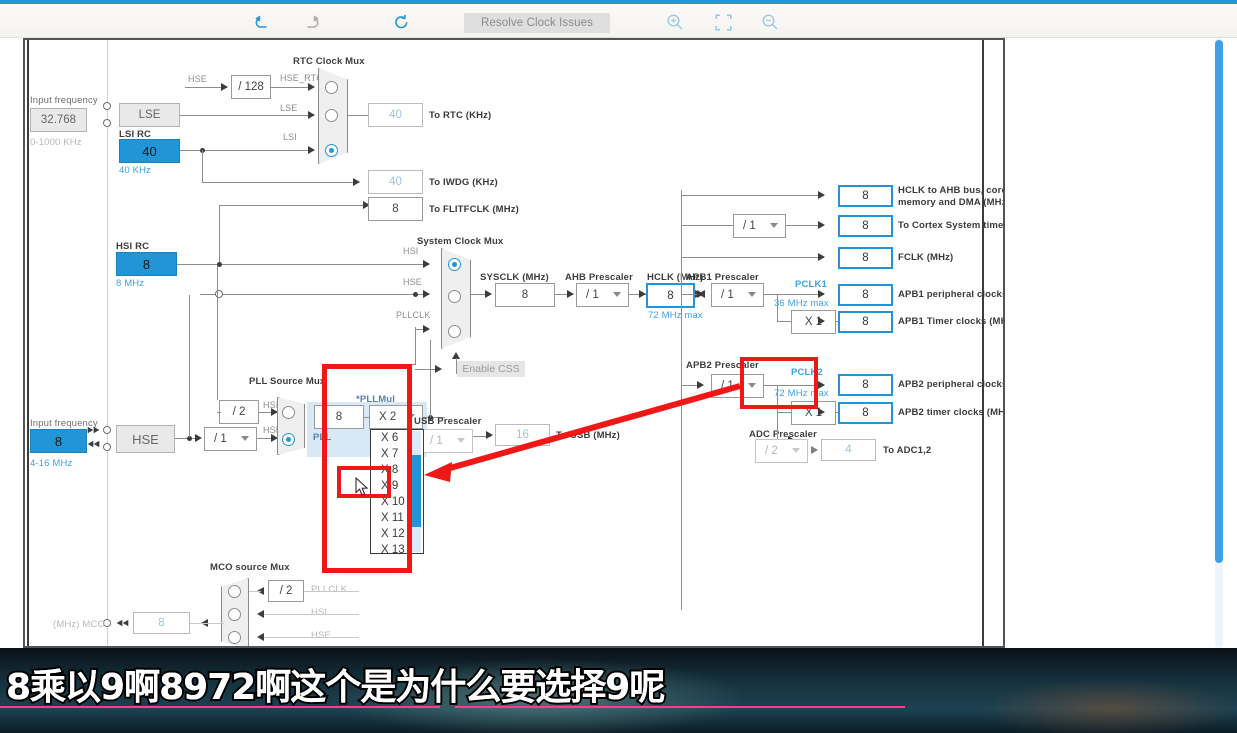 The image size is (1237, 733). What do you see at coordinates (737, 295) in the screenshot?
I see `apb1-prescaler-select: / 1` at bounding box center [737, 295].